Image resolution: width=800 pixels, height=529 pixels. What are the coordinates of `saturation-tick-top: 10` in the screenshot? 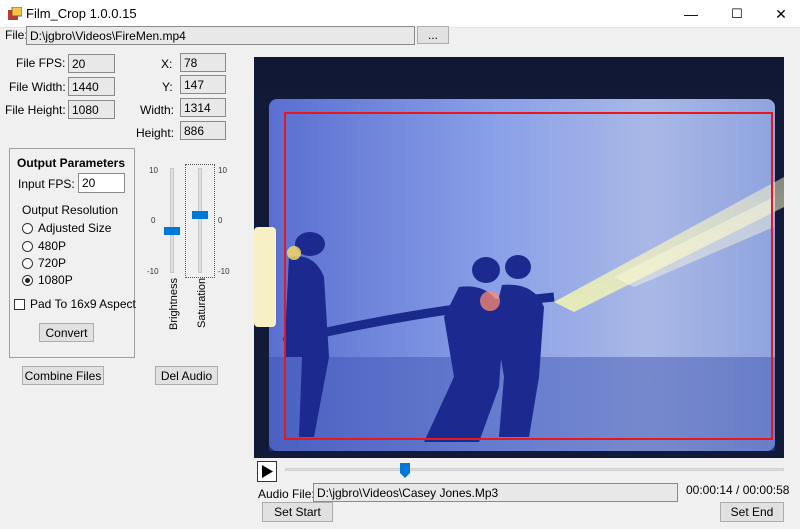 It's located at (222, 170).